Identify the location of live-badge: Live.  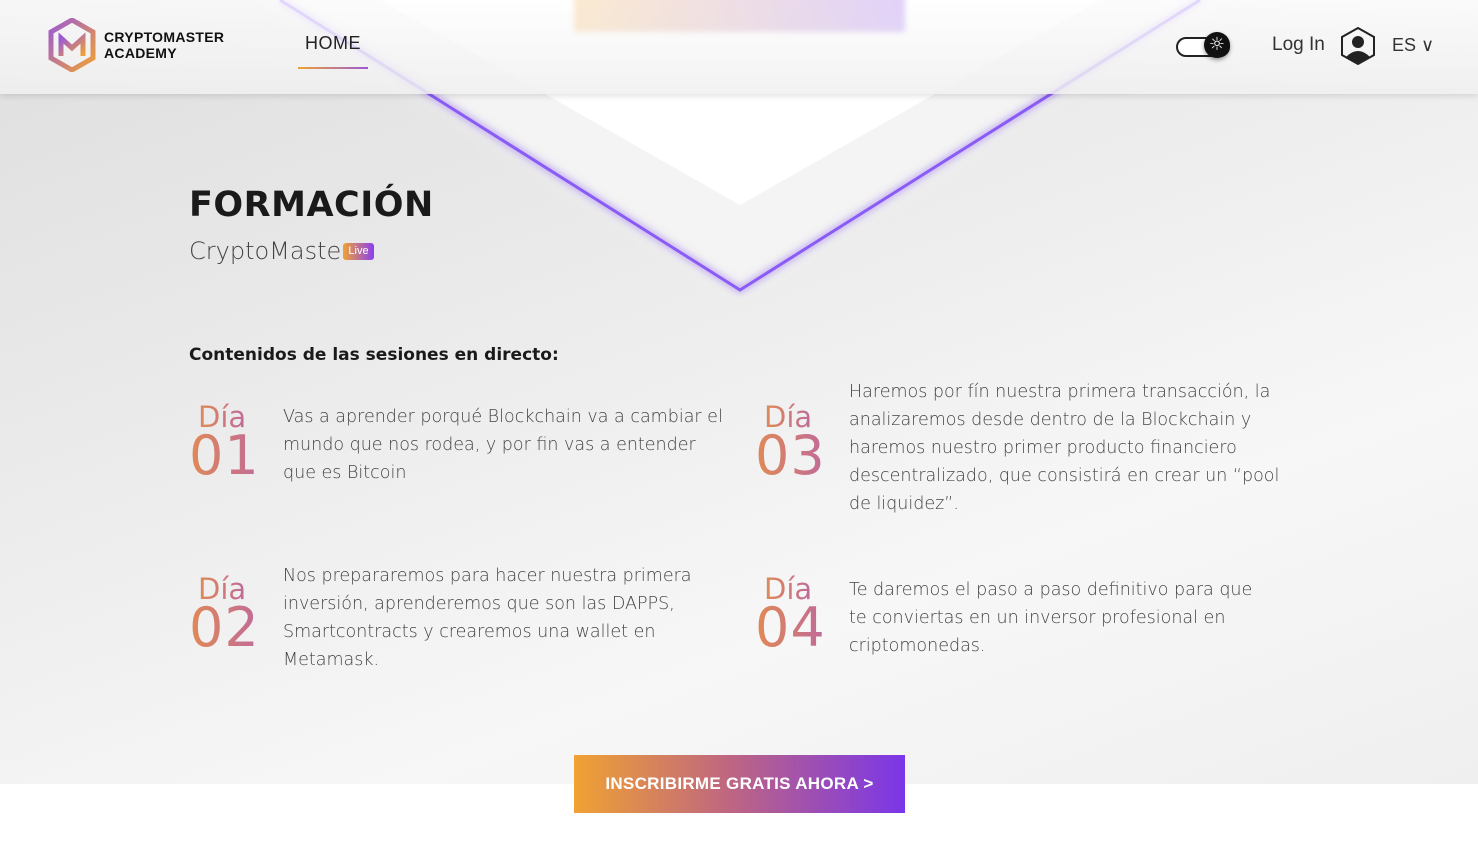
(358, 251).